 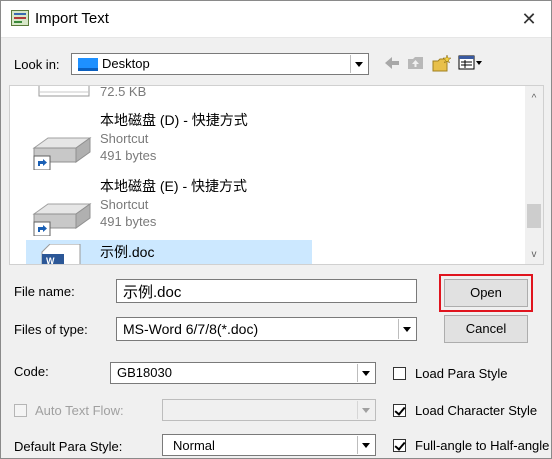 What do you see at coordinates (399, 373) in the screenshot?
I see `load-para-style-checkbox` at bounding box center [399, 373].